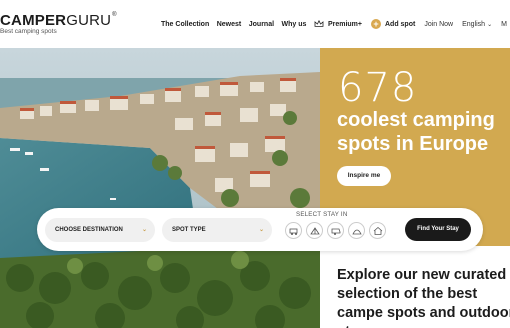  What do you see at coordinates (294, 24) in the screenshot?
I see `nav-why-us: Why us` at bounding box center [294, 24].